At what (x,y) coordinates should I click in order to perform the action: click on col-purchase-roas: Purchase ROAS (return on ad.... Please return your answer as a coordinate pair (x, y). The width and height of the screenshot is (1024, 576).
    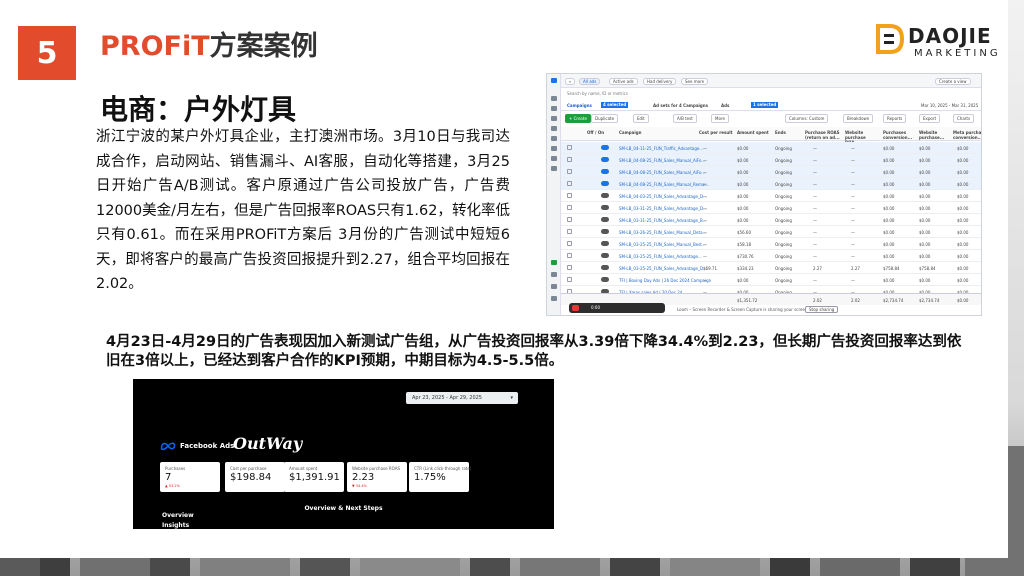
    Looking at the image, I should click on (823, 135).